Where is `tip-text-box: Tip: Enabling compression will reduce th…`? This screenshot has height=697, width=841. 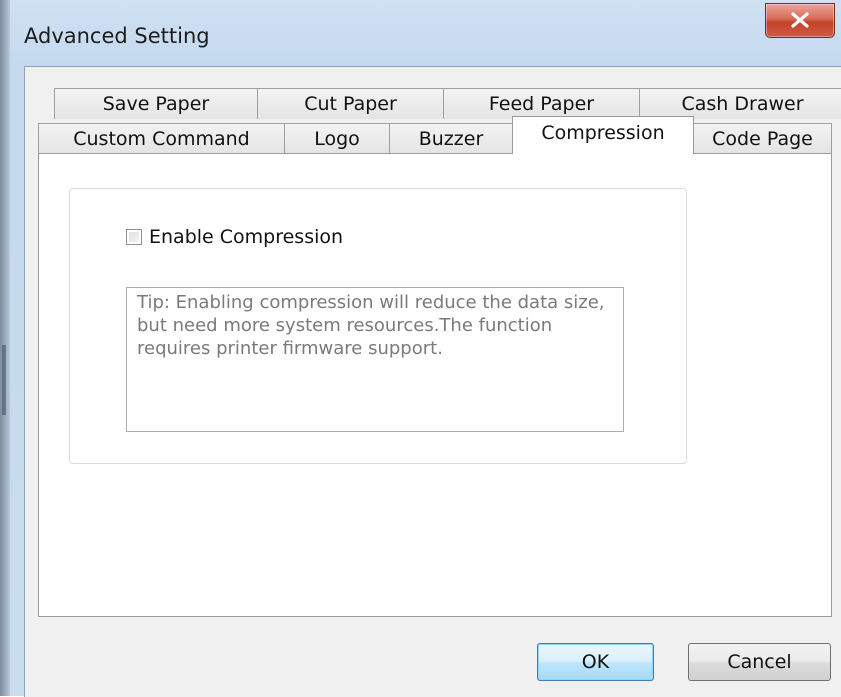 tip-text-box: Tip: Enabling compression will reduce th… is located at coordinates (375, 359).